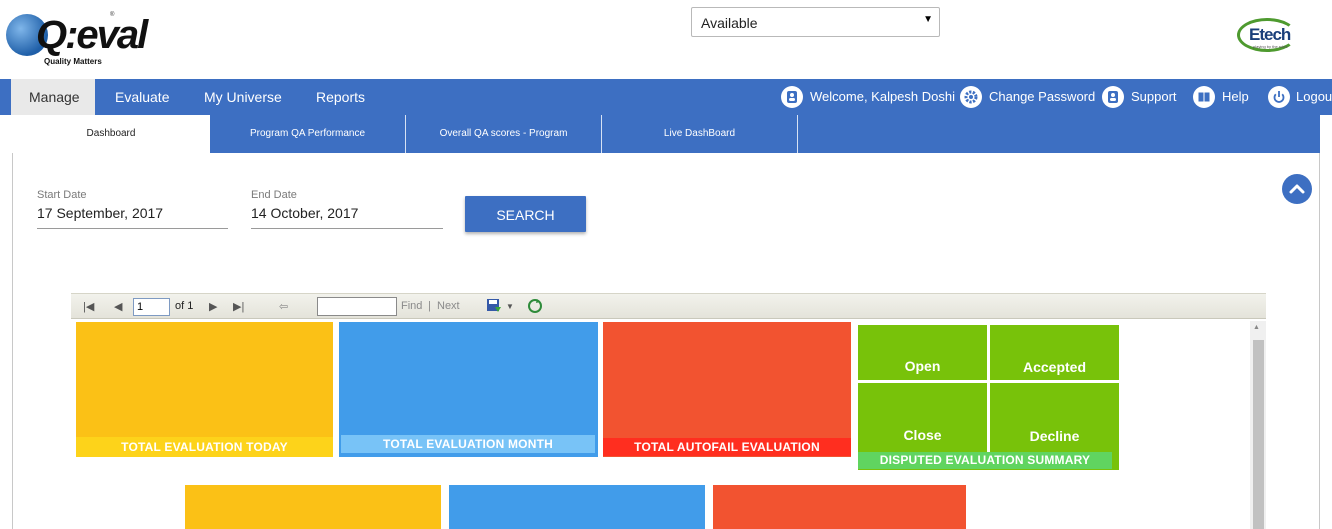 The image size is (1332, 529). What do you see at coordinates (213, 306) in the screenshot?
I see `next-page-icon: ▶` at bounding box center [213, 306].